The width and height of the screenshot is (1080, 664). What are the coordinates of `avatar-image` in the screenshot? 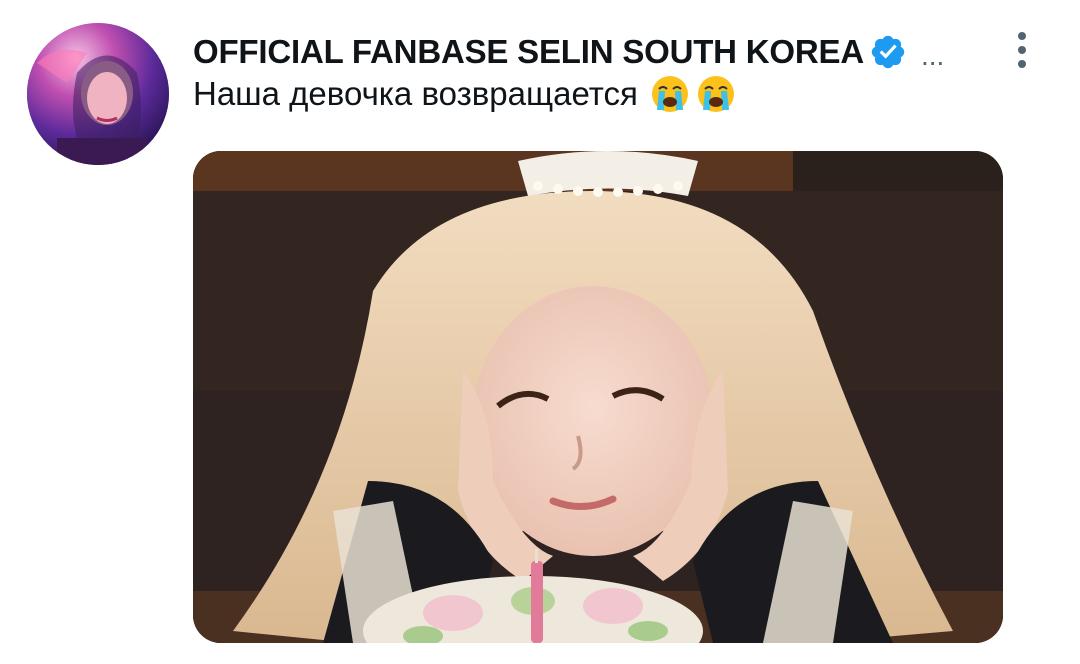 It's located at (98, 94).